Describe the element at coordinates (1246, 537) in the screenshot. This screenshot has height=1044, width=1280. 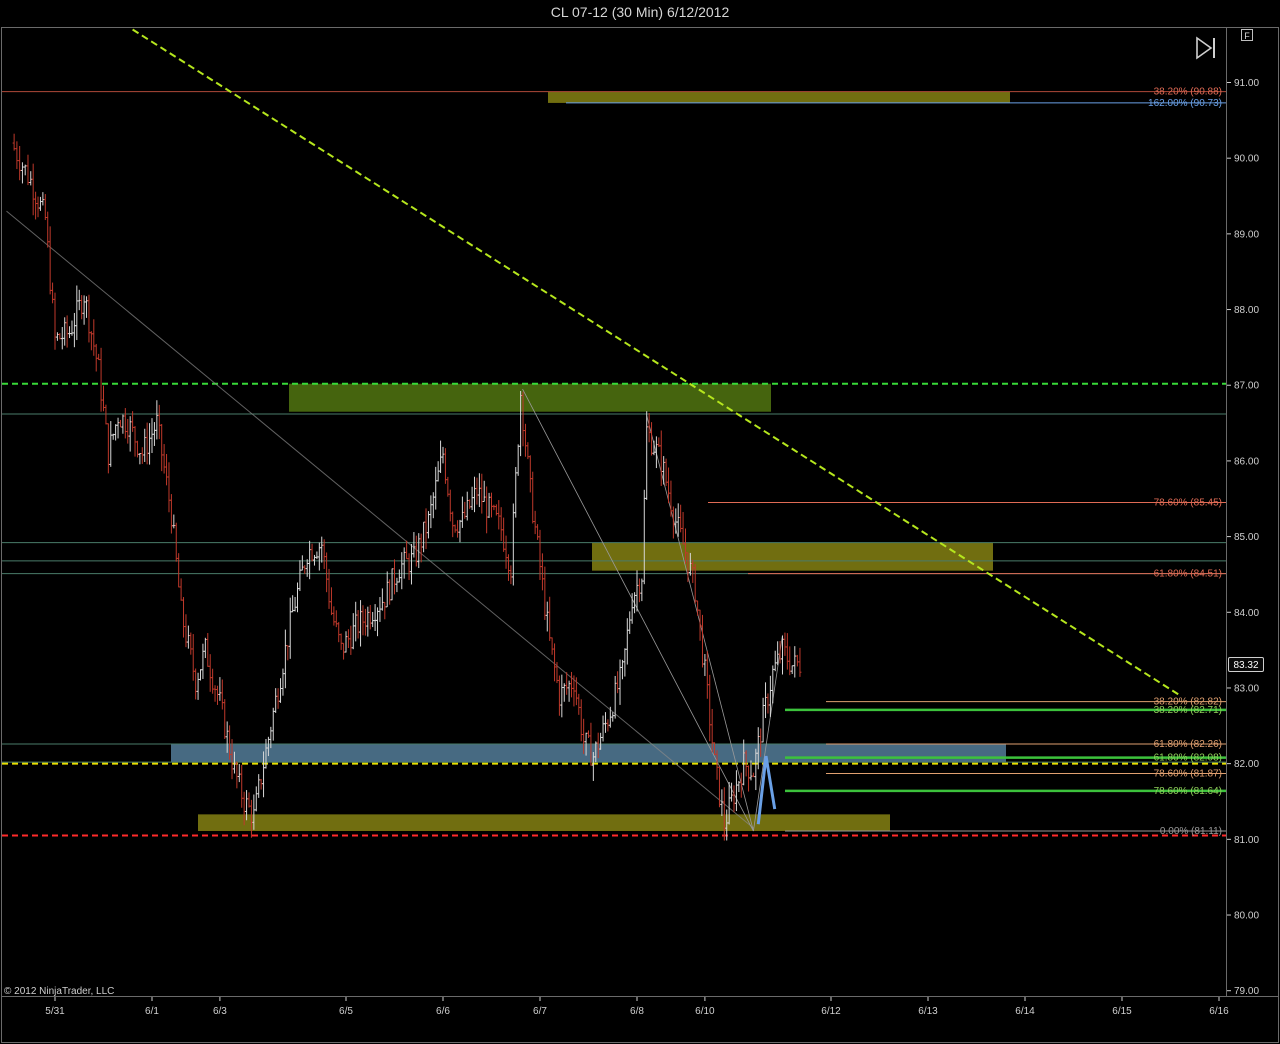
I see `y-tick-label: 85.00` at that location.